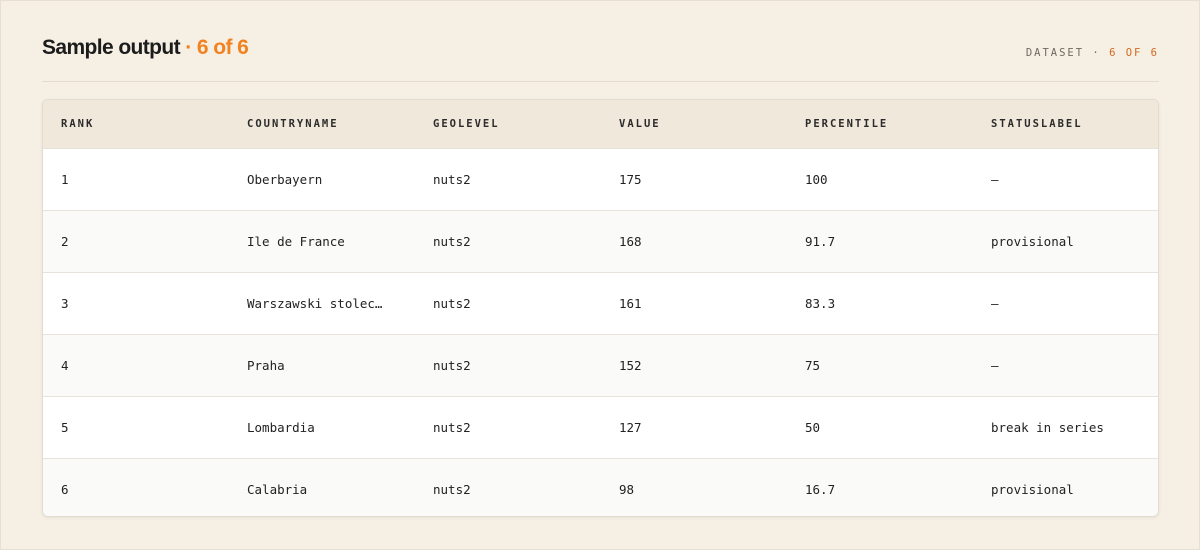 The width and height of the screenshot is (1200, 550). I want to click on cell-percentile: 50, so click(813, 427).